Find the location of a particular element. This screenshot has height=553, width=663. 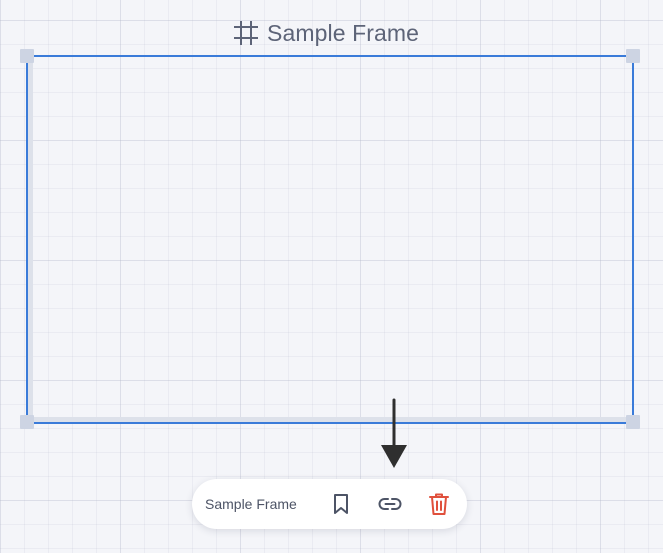

link-icon is located at coordinates (390, 504).